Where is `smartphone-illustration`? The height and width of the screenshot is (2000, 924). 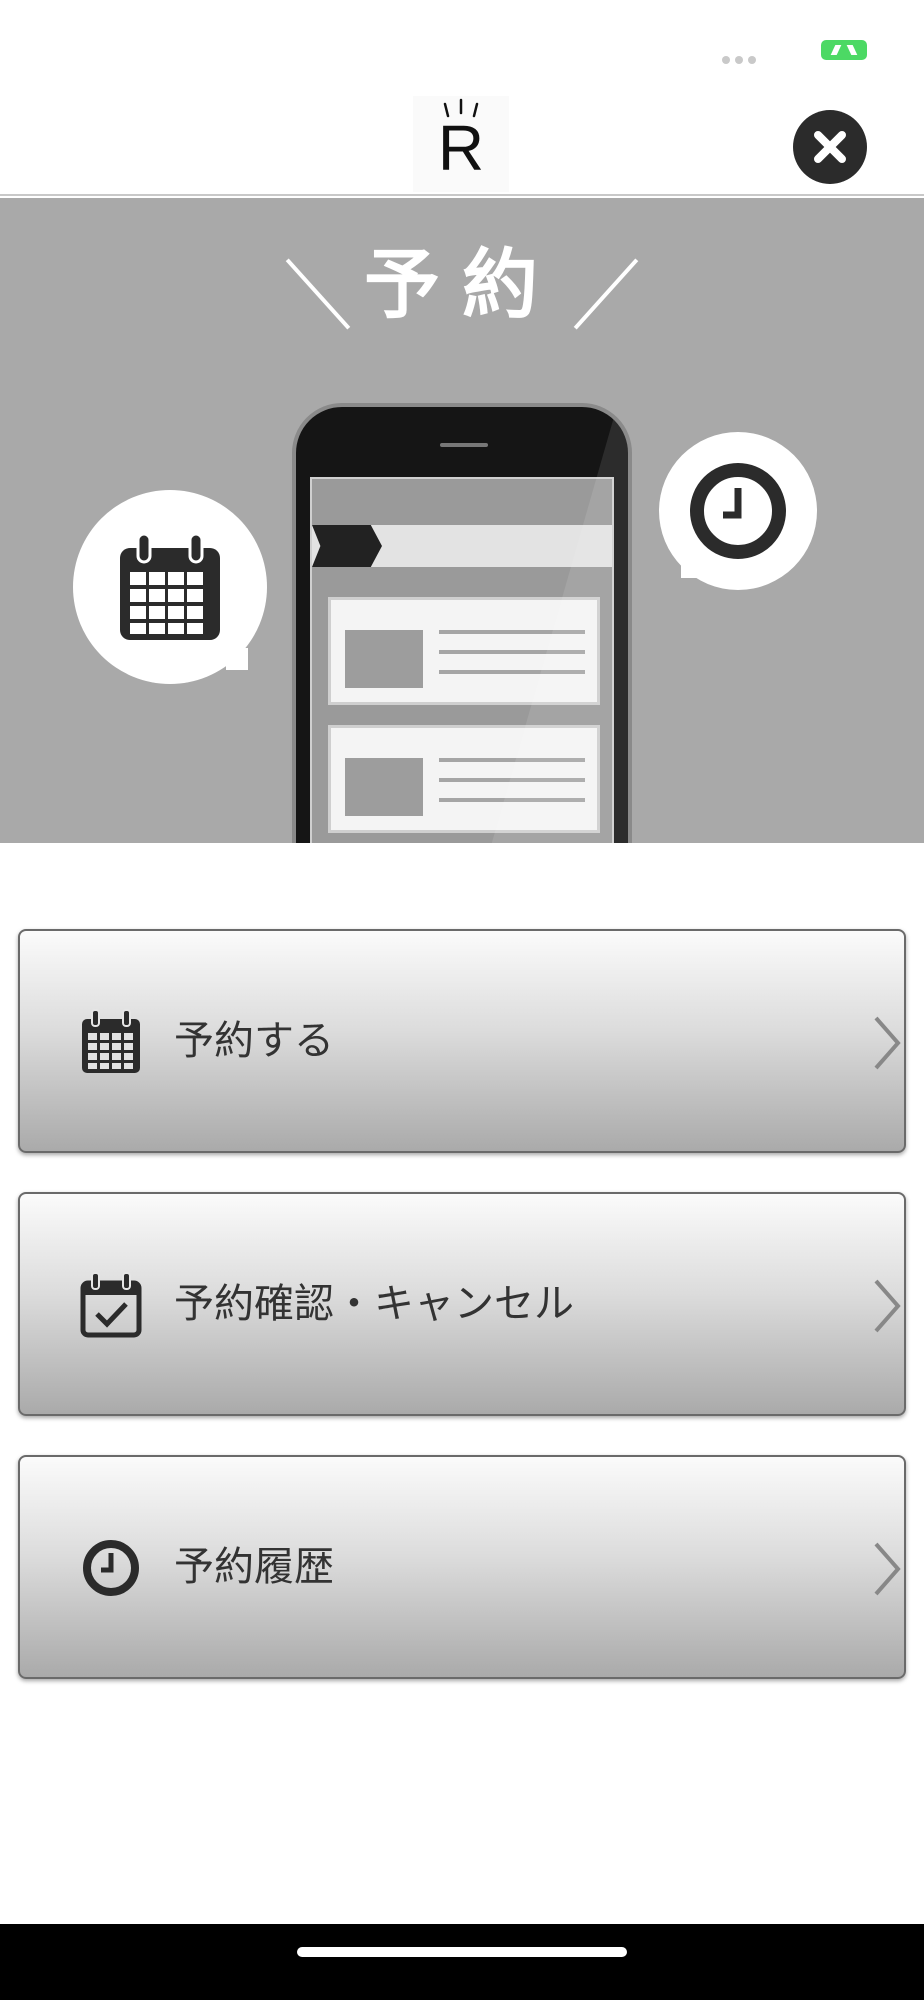
smartphone-illustration is located at coordinates (462, 623).